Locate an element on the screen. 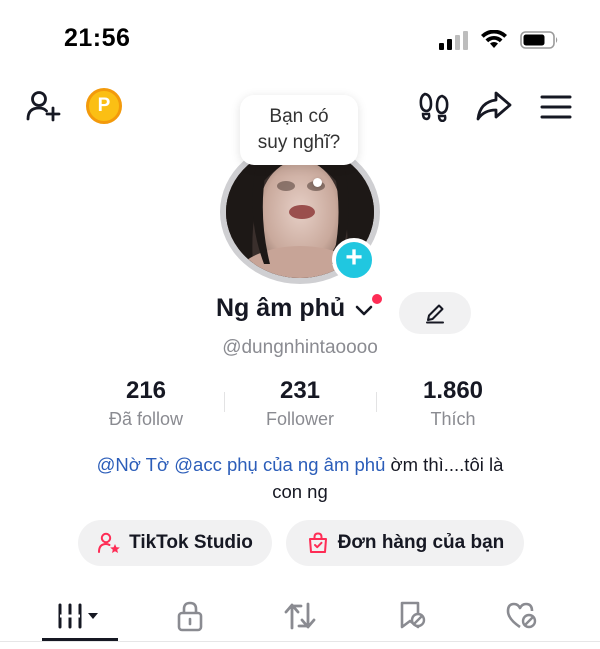 The height and width of the screenshot is (649, 600). wifi-icon is located at coordinates (494, 39).